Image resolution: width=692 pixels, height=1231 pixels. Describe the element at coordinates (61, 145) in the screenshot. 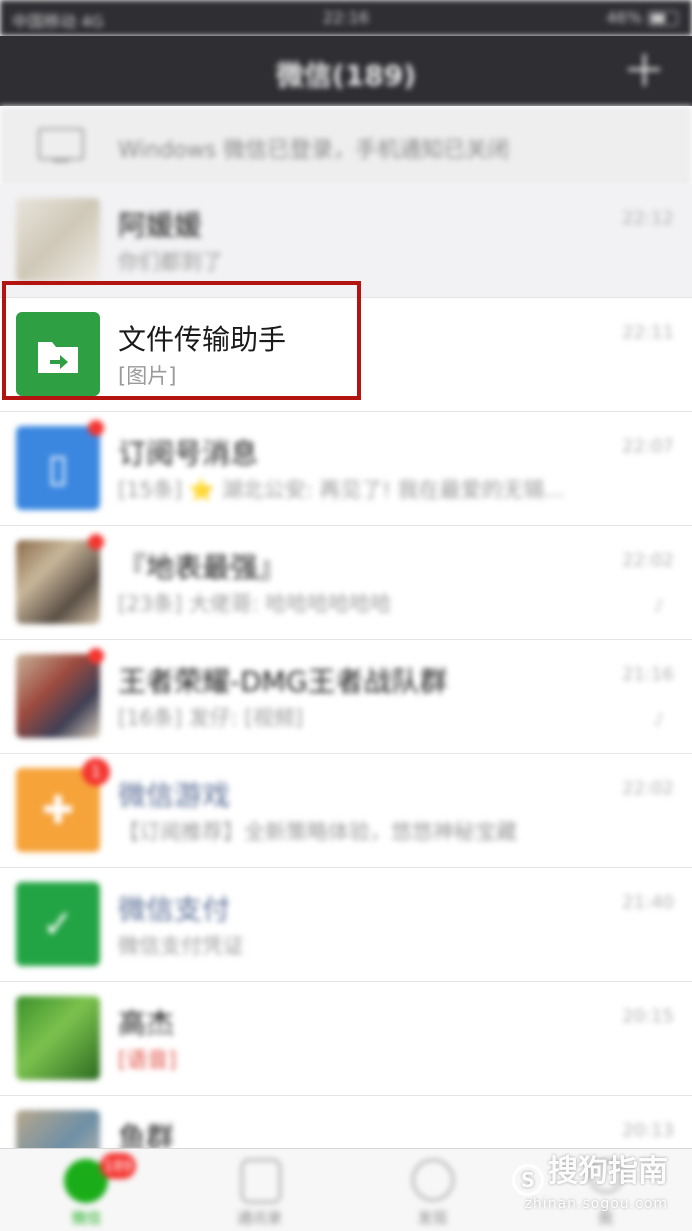

I see `monitor-icon` at that location.